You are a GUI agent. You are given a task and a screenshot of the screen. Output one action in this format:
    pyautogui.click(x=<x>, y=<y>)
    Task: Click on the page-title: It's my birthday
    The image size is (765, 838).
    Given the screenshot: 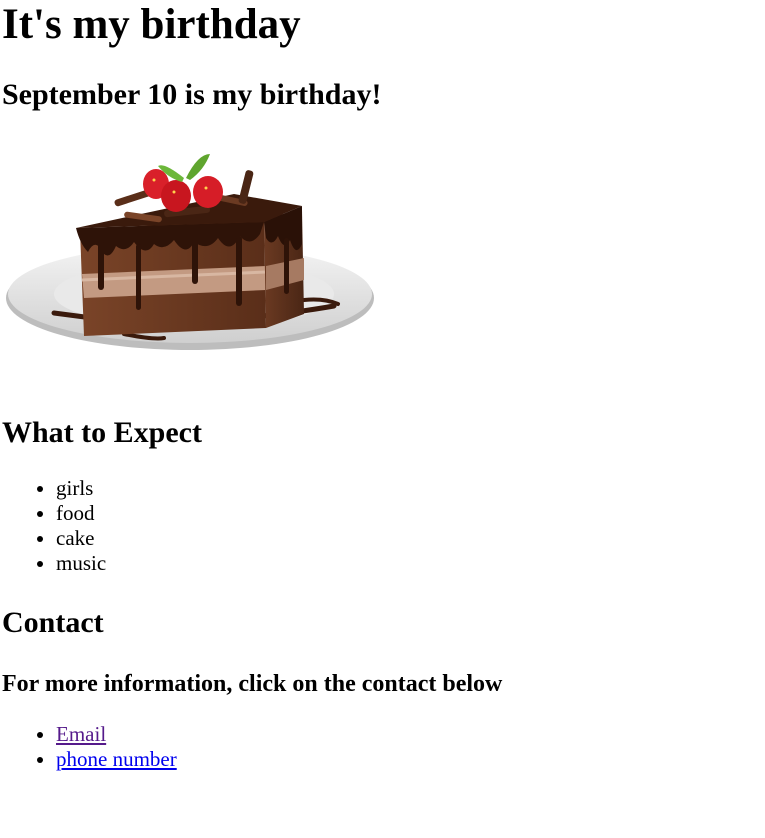 What is the action you would take?
    pyautogui.click(x=151, y=24)
    